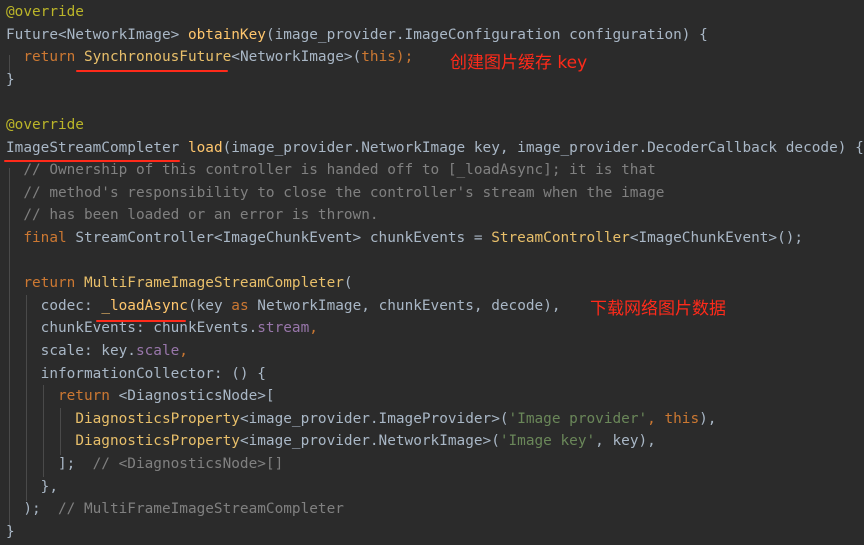 Image resolution: width=864 pixels, height=545 pixels. I want to click on code-token: StreamController, so click(560, 238).